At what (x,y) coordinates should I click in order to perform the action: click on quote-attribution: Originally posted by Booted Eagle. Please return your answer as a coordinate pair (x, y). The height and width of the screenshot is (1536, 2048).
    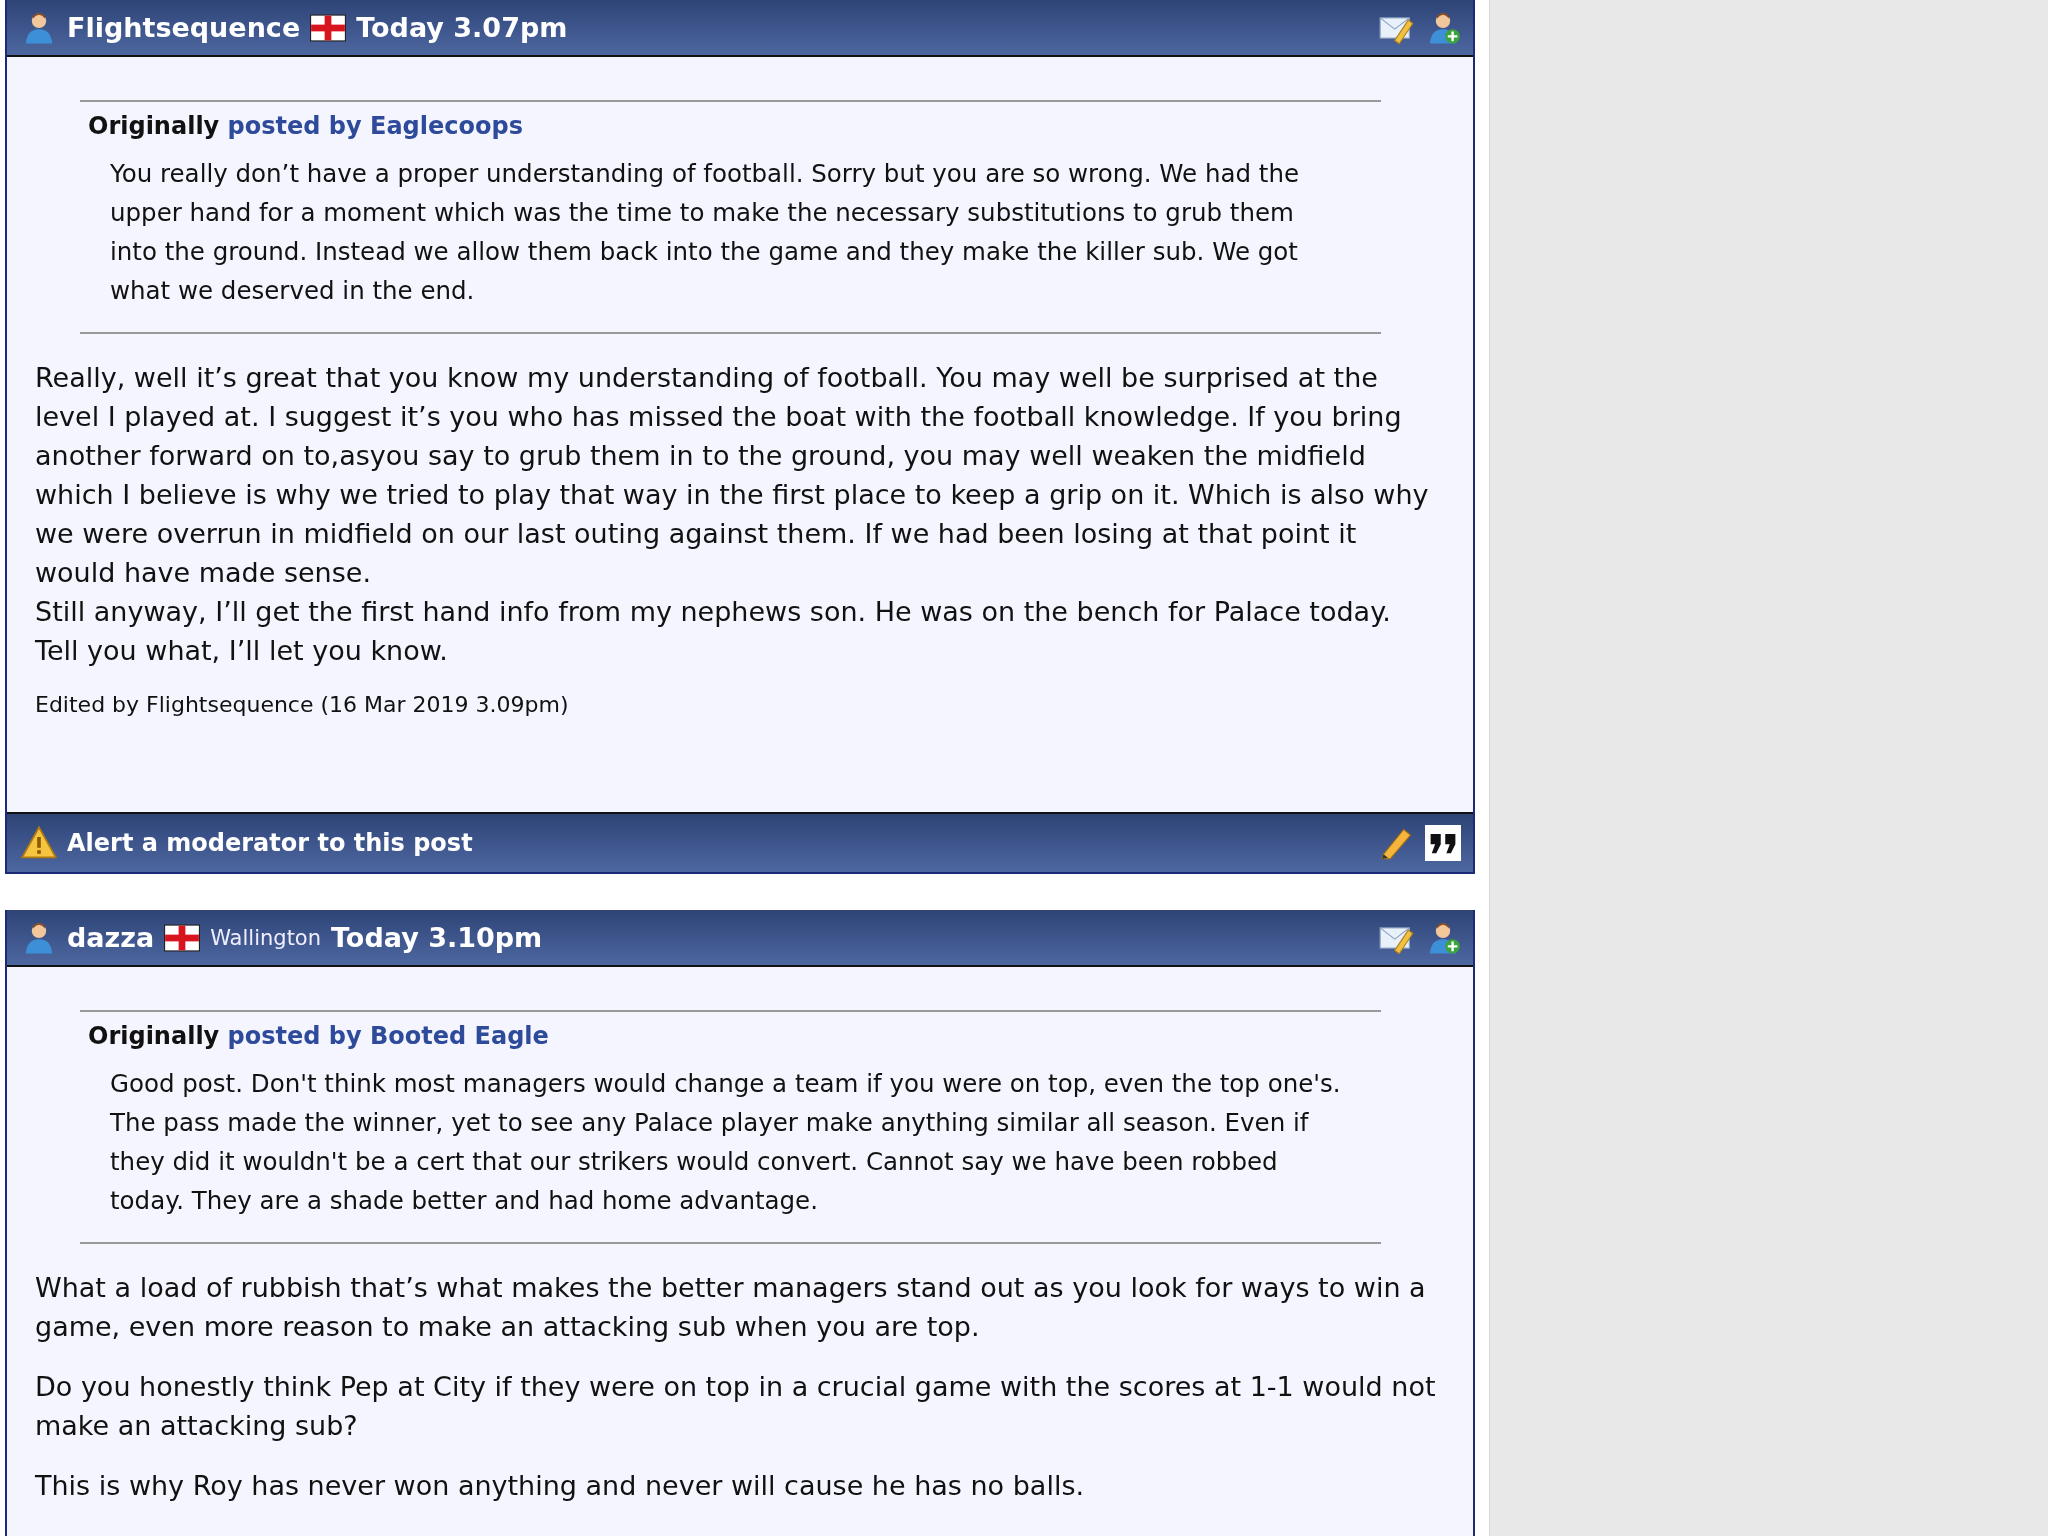
    Looking at the image, I should click on (319, 1036).